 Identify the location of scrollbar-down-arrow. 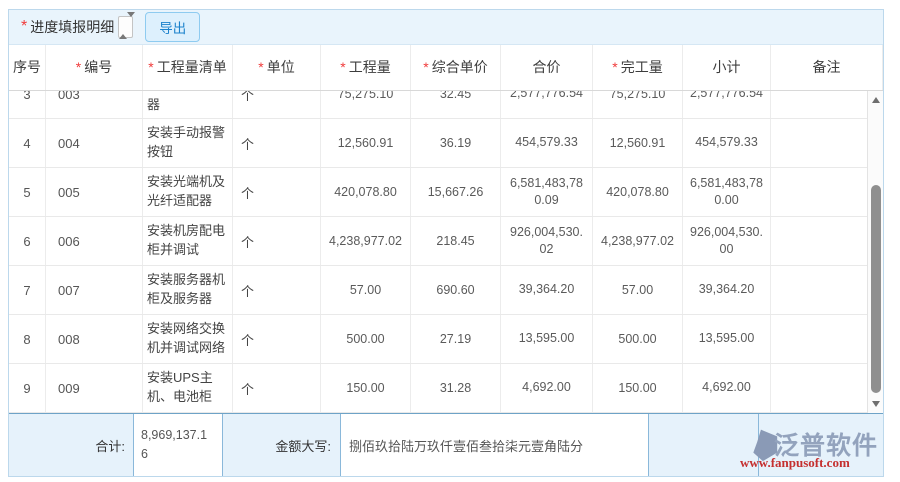
(875, 404).